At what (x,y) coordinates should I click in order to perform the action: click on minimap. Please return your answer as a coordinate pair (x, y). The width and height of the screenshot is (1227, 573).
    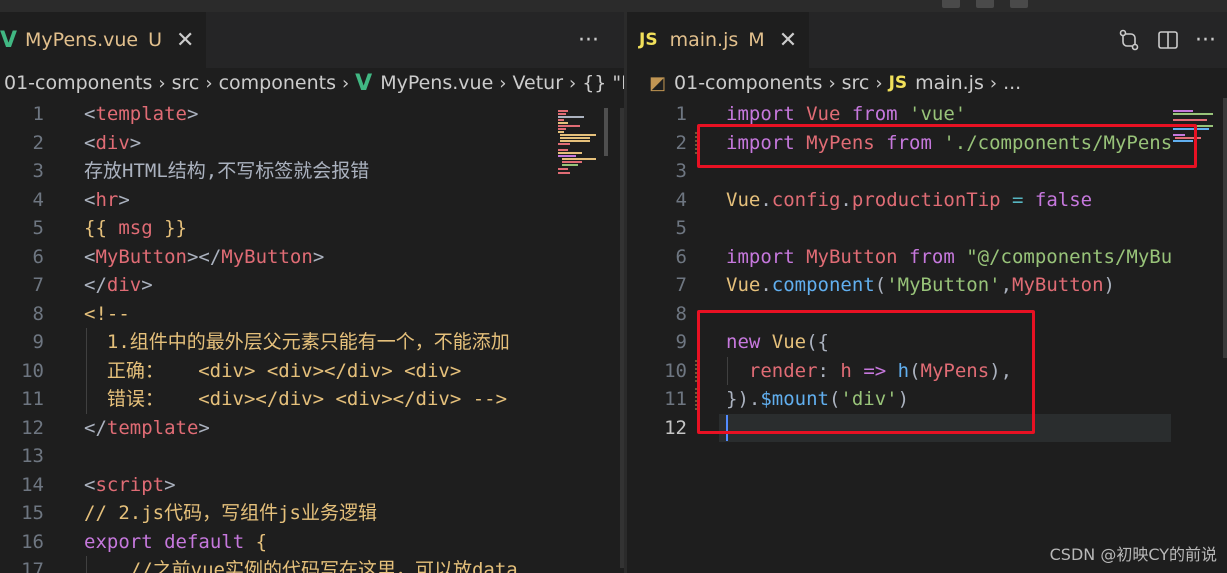
    Looking at the image, I should click on (583, 148).